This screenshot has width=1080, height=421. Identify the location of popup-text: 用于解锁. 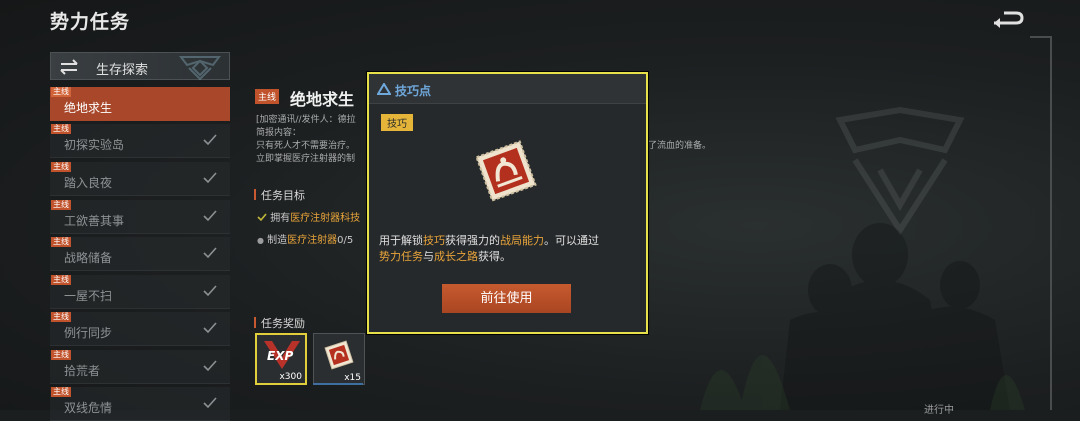
(401, 240).